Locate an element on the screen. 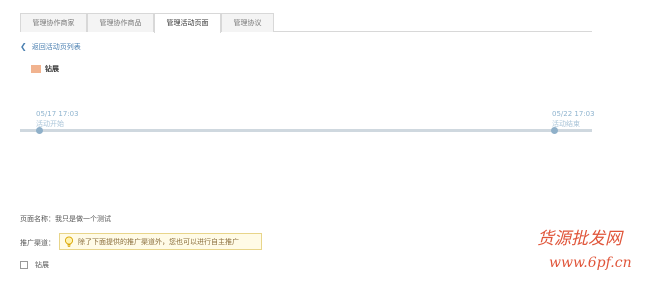  timeline-end-marker is located at coordinates (554, 130).